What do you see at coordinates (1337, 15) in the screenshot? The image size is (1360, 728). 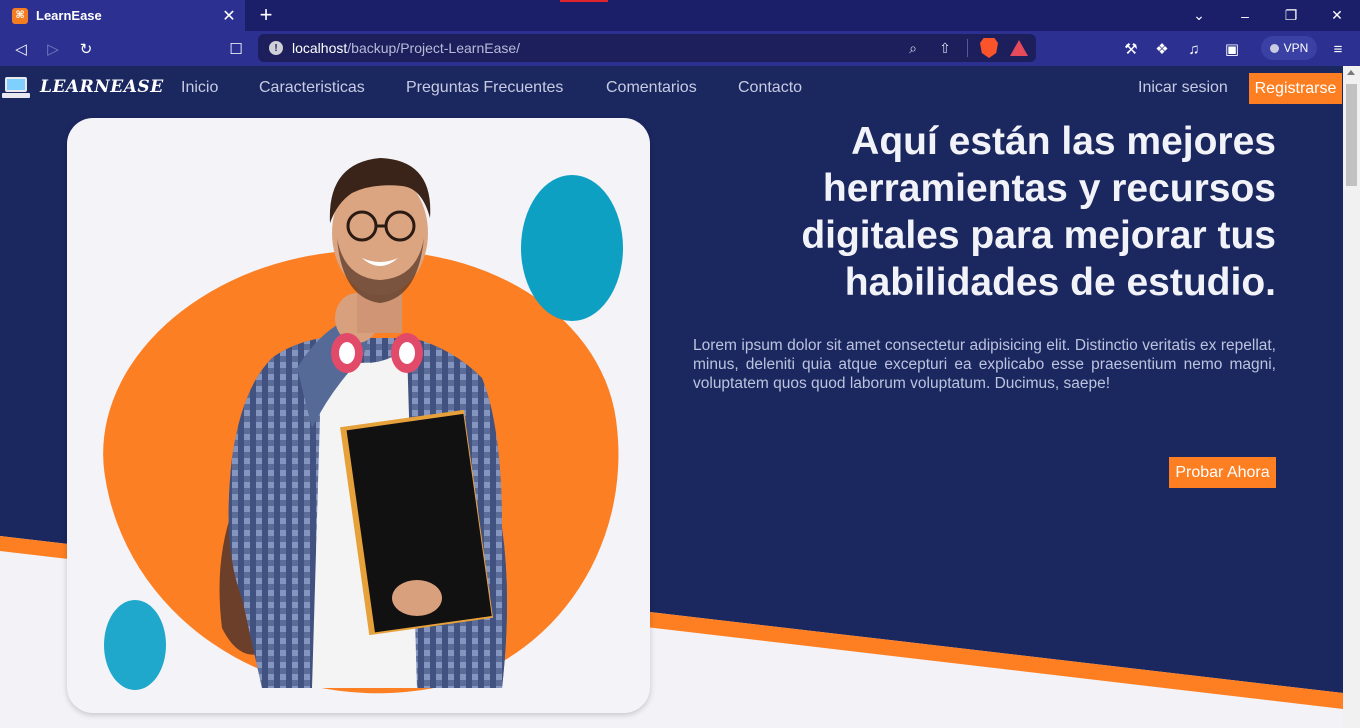 I see `window-close-icon: ✕` at bounding box center [1337, 15].